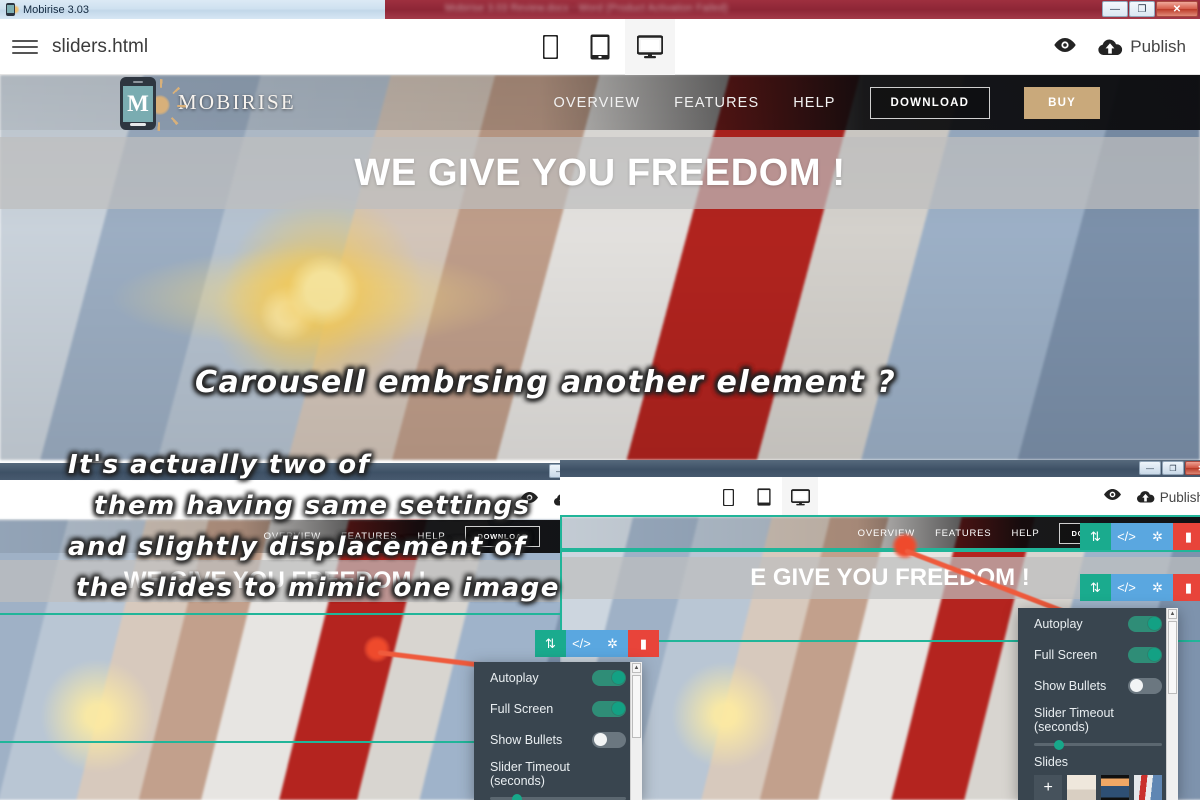 The height and width of the screenshot is (800, 1200). I want to click on toolbar-actions: Publish, so click(1119, 47).